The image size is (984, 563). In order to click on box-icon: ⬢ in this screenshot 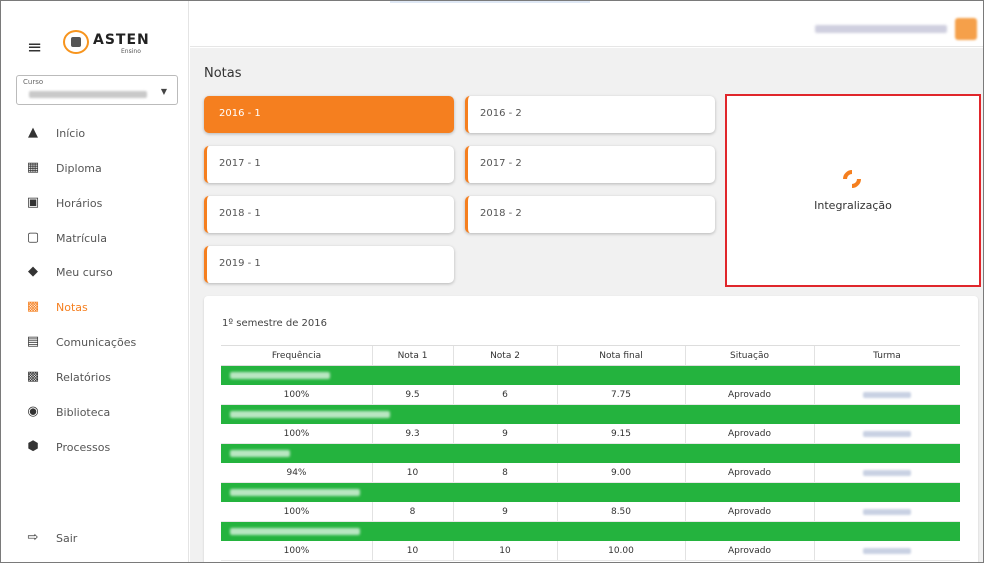, I will do `click(33, 446)`.